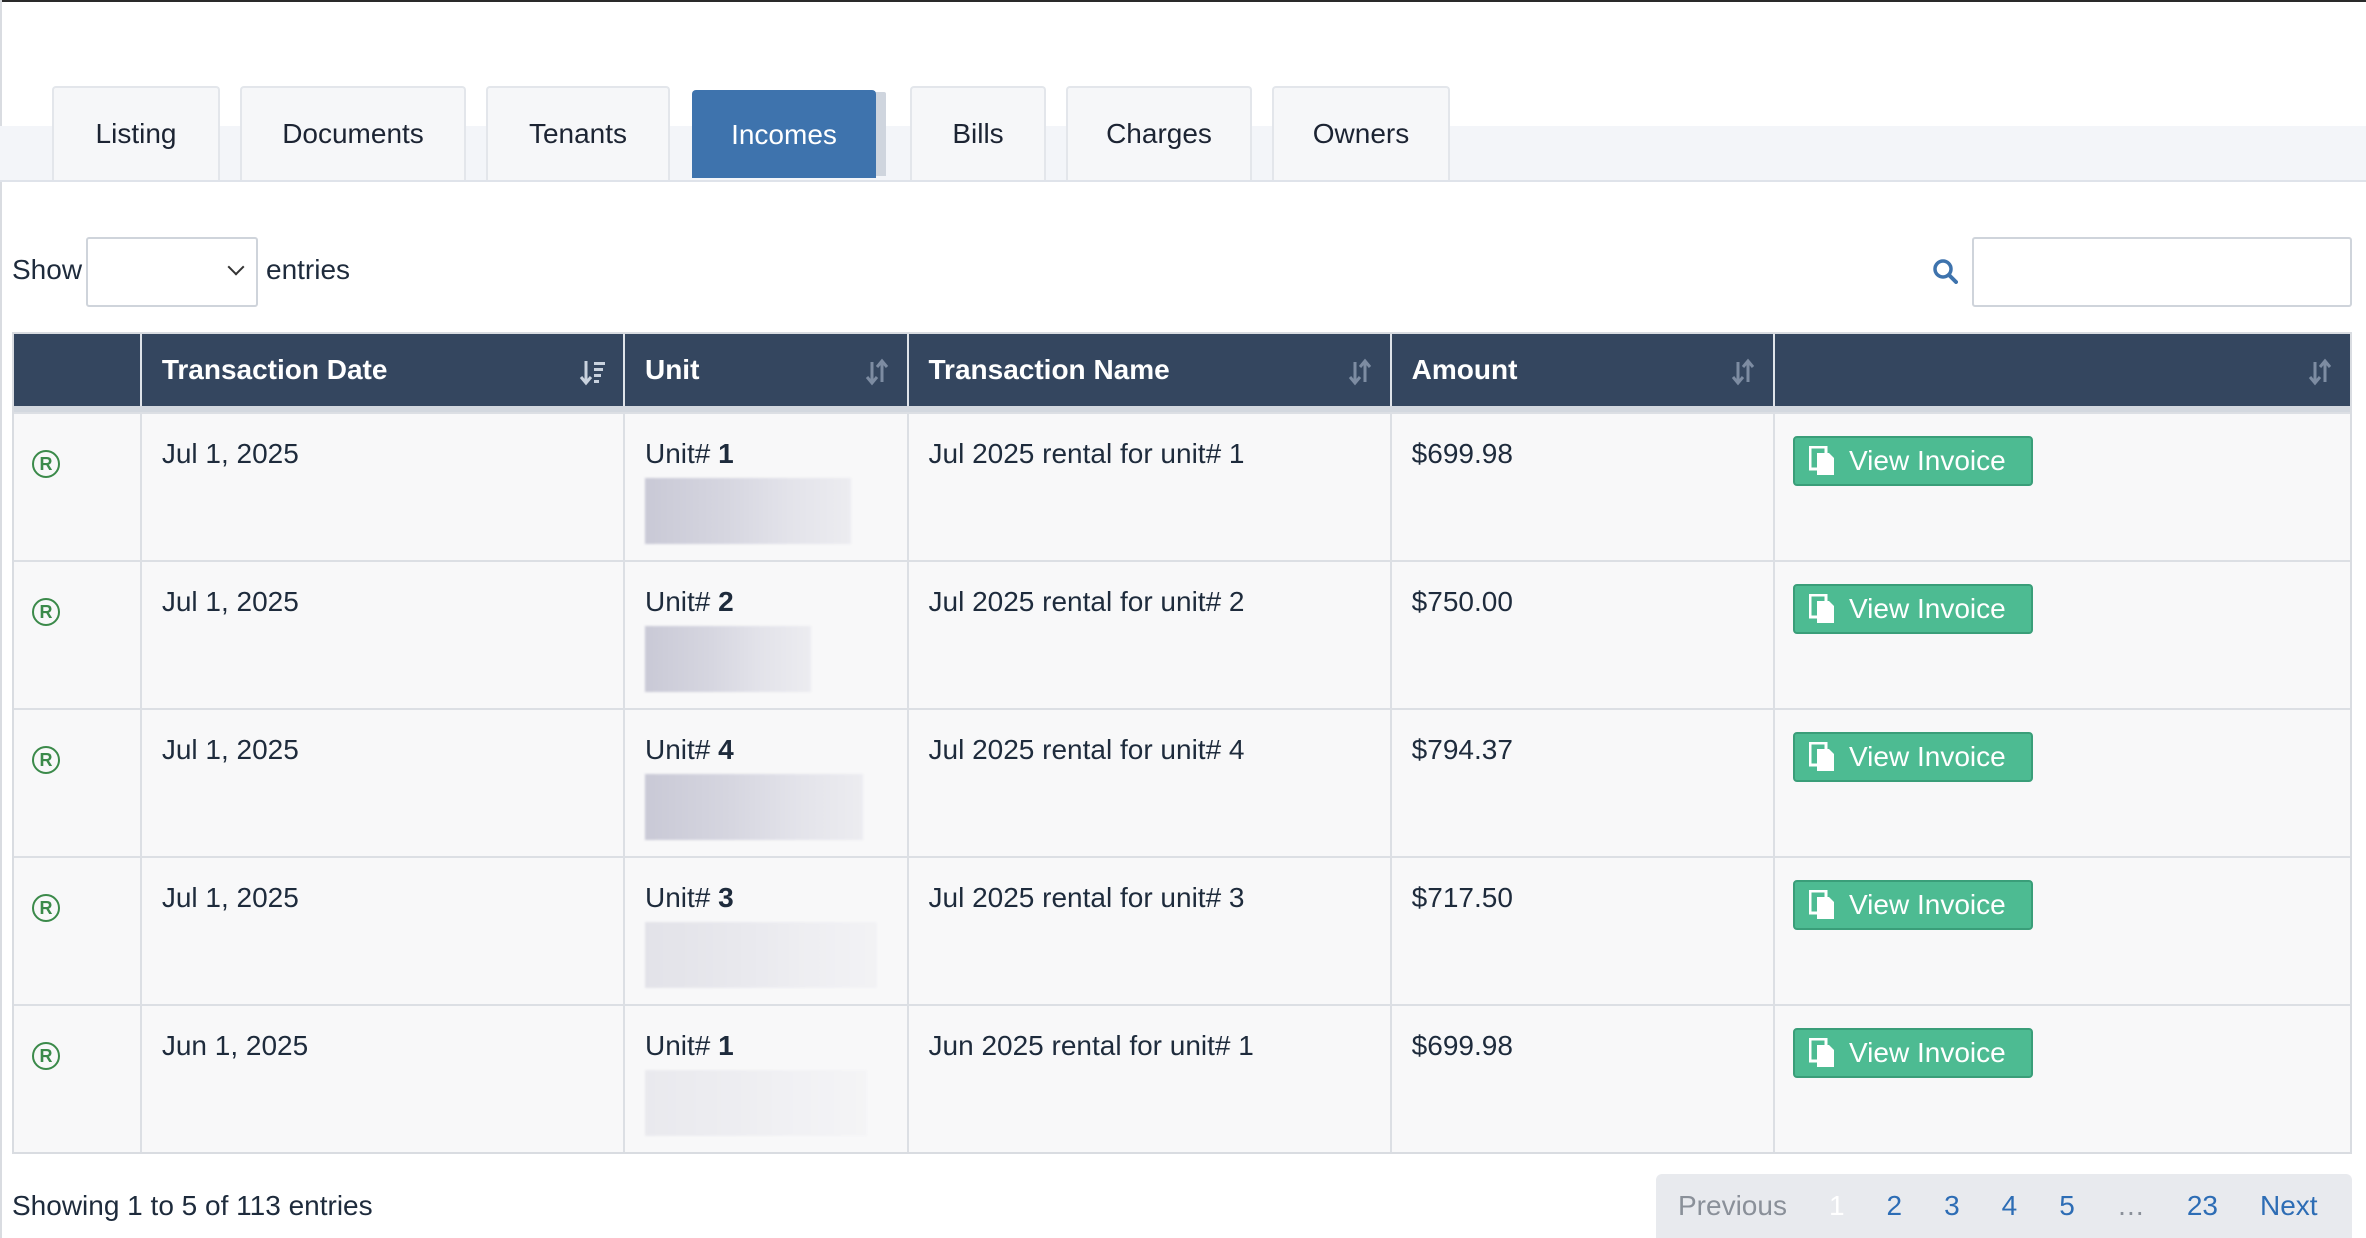  I want to click on date-cell: Jun 1, 2025, so click(383, 1079).